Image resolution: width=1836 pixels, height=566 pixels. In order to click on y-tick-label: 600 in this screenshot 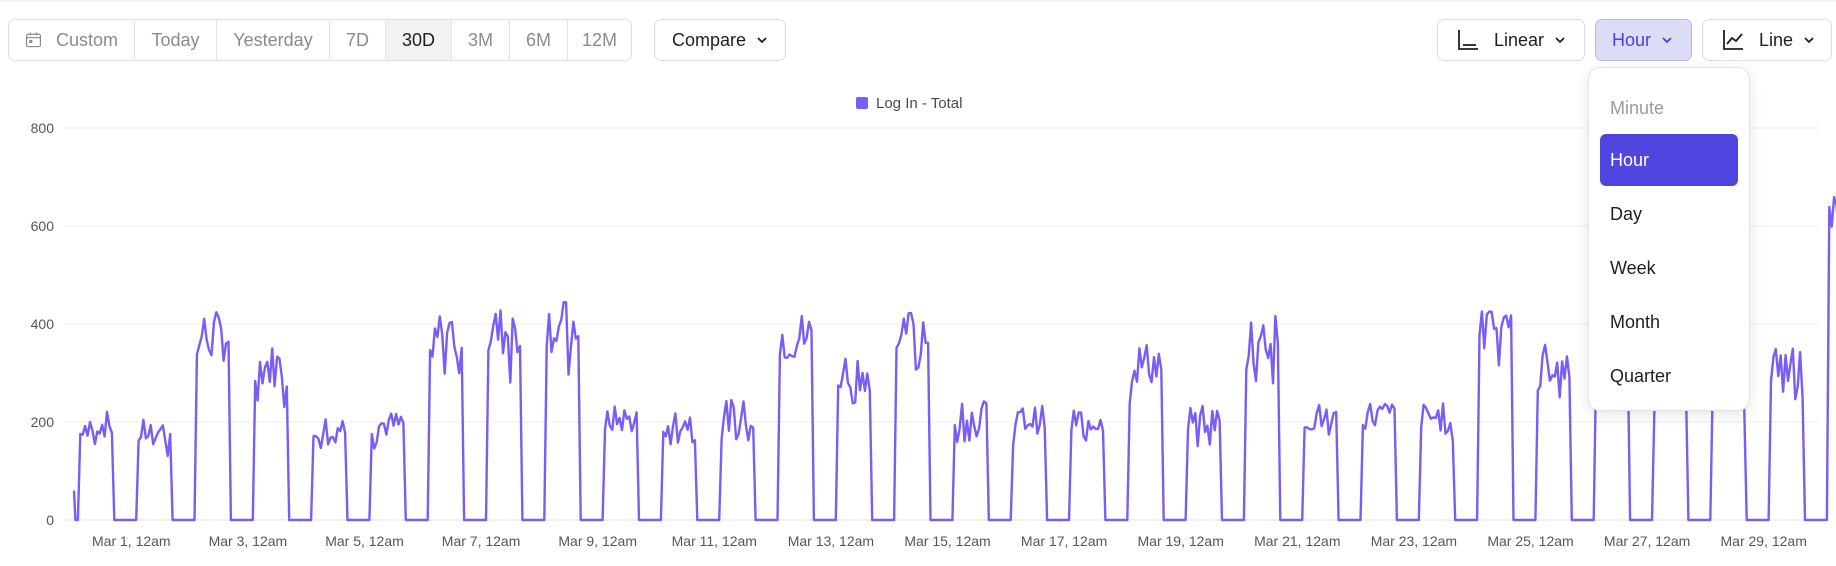, I will do `click(43, 226)`.